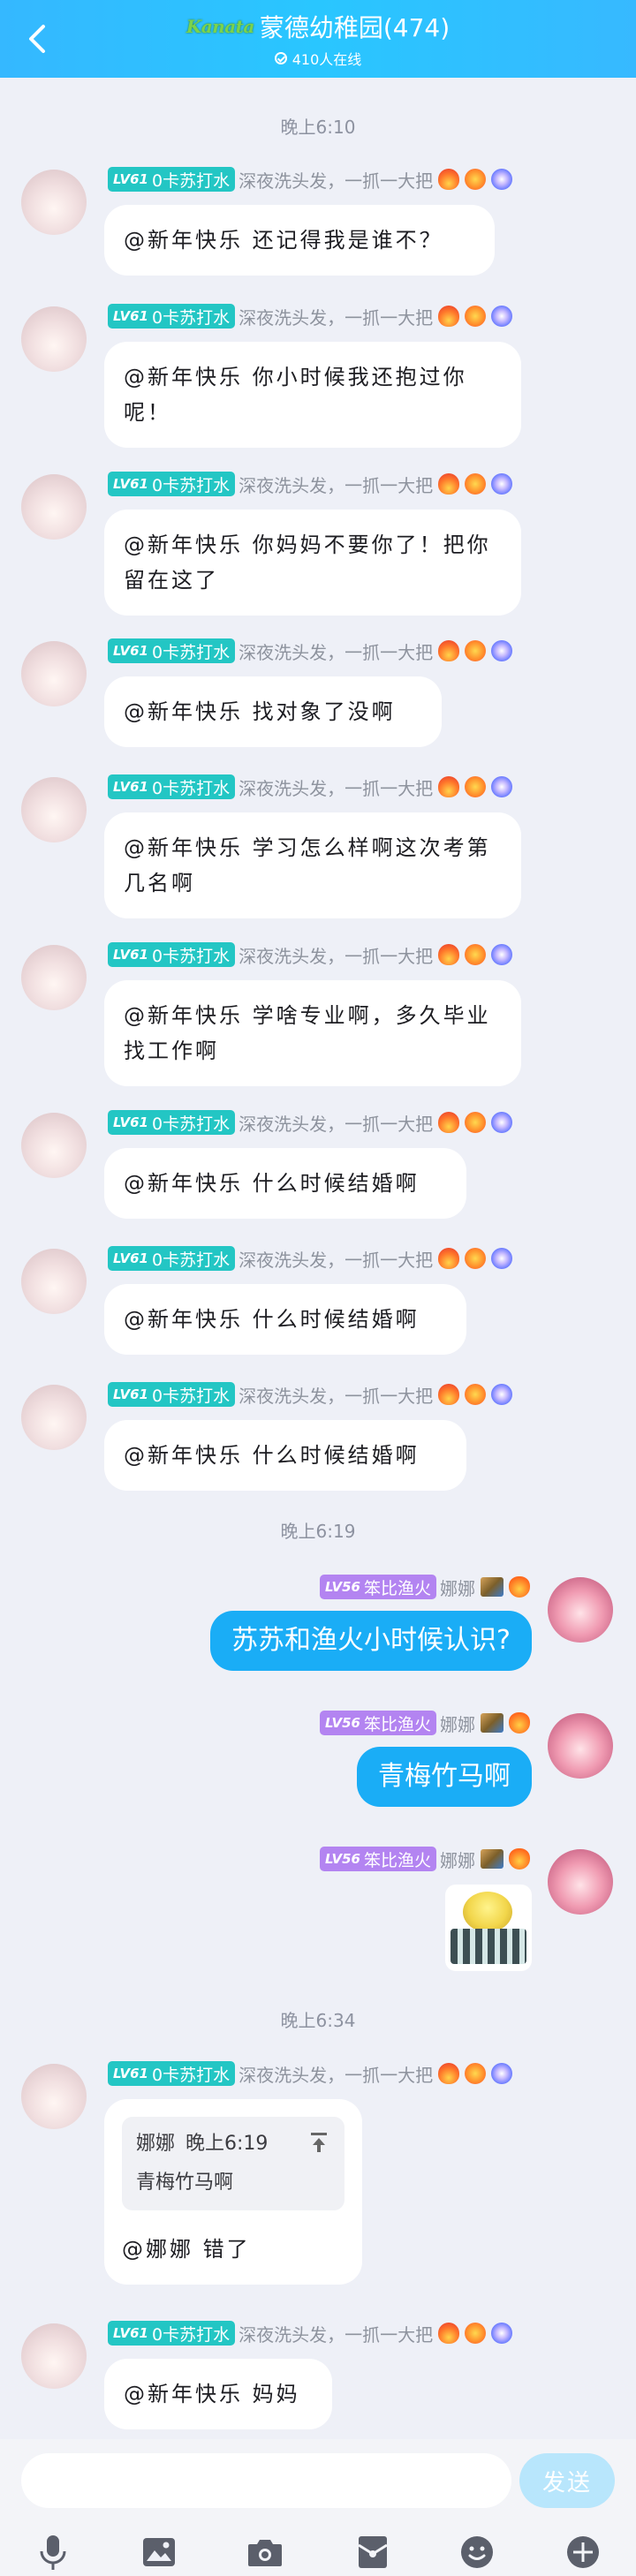 This screenshot has height=2576, width=636. What do you see at coordinates (371, 1641) in the screenshot?
I see `message-bubble-self: 苏苏和渔火小时候认识?` at bounding box center [371, 1641].